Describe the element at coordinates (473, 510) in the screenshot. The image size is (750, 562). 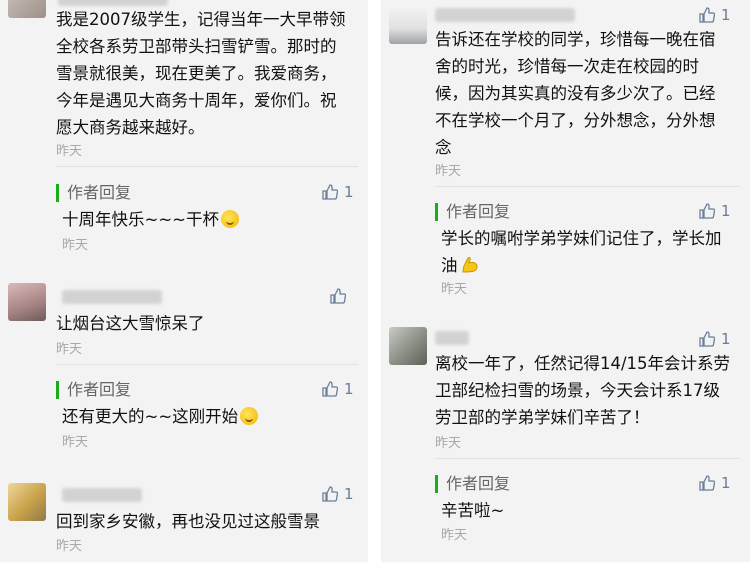
I see `reply-text: 辛苦啦~` at that location.